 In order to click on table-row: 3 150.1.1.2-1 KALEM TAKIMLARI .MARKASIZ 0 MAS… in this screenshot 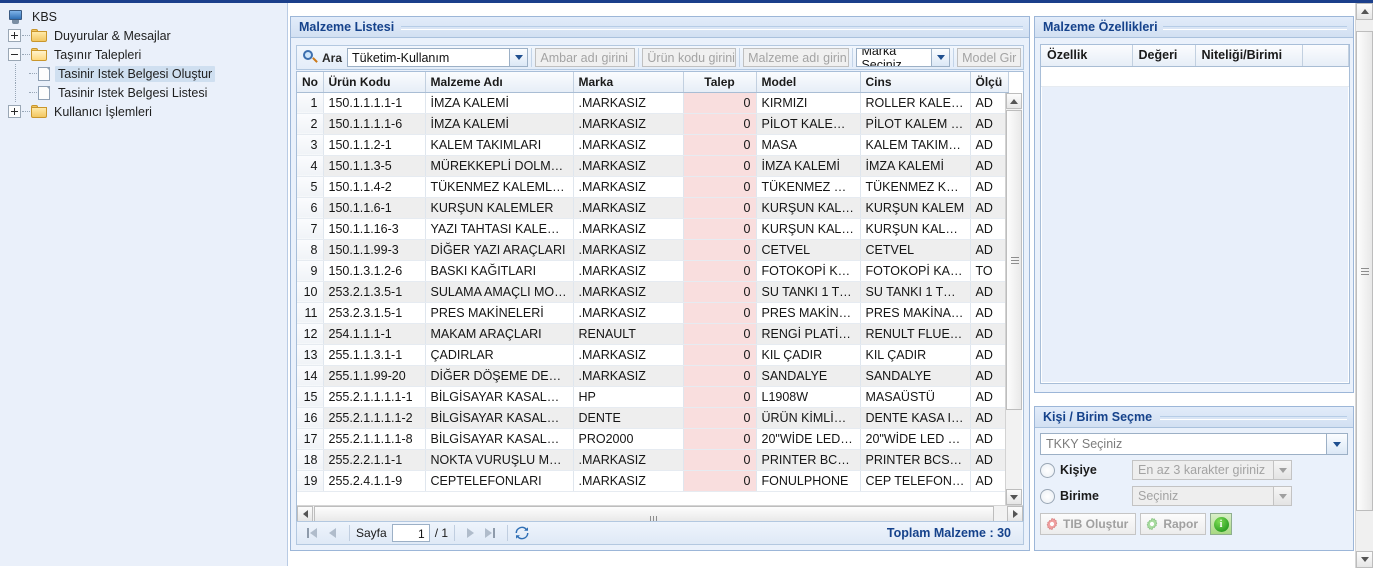, I will do `click(653, 145)`.